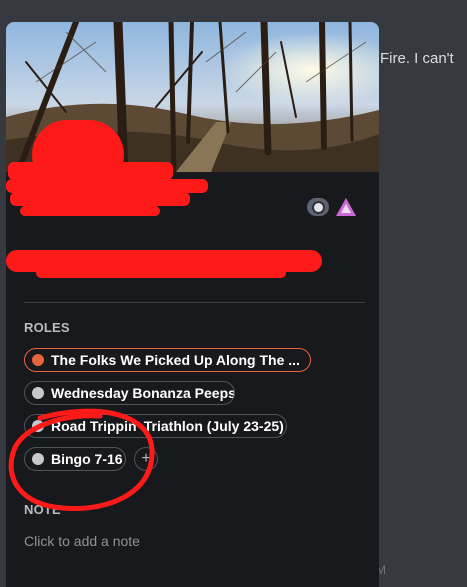 The width and height of the screenshot is (467, 587). What do you see at coordinates (82, 541) in the screenshot?
I see `note-input: Click to add a note` at bounding box center [82, 541].